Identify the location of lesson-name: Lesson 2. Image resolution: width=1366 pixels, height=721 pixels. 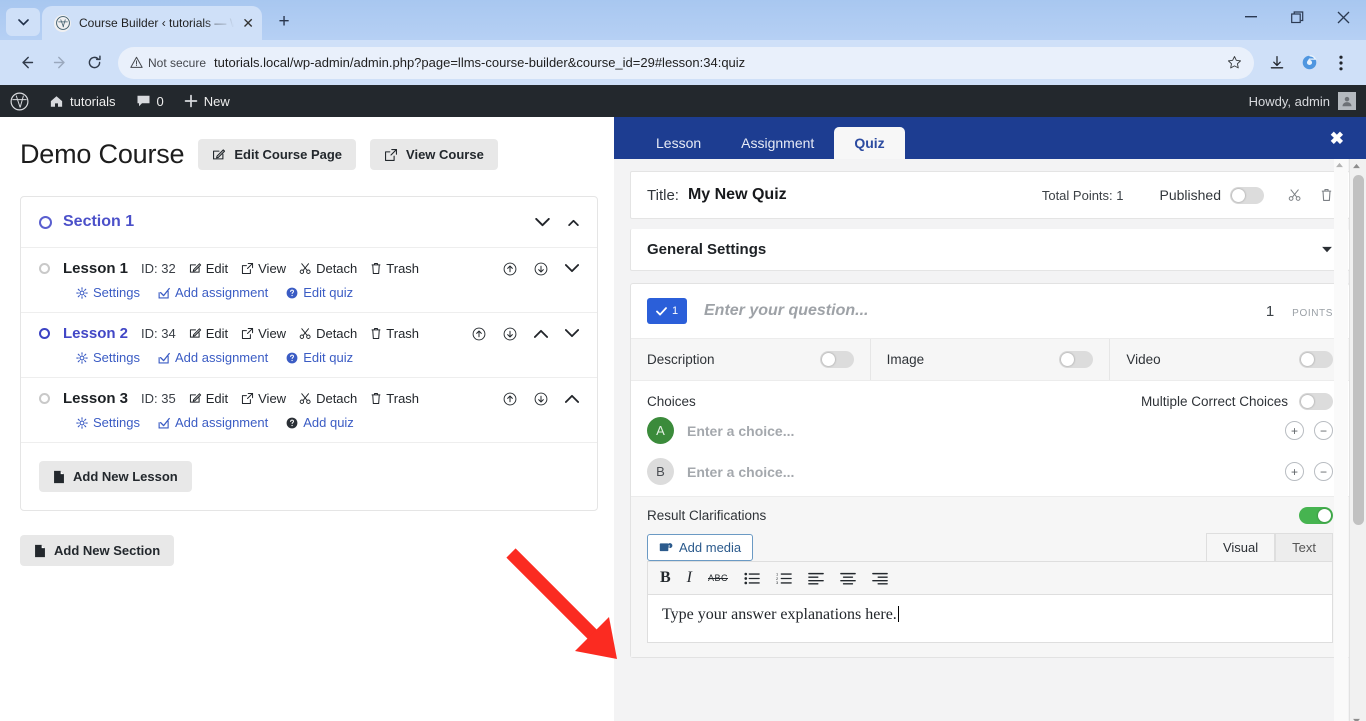
(95, 333).